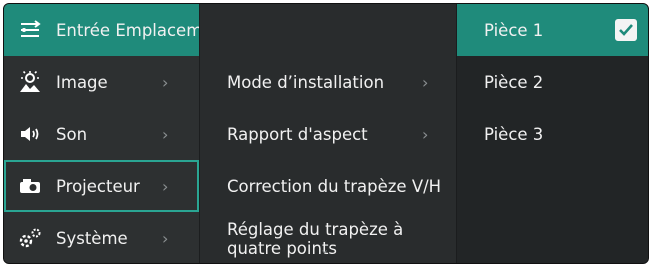 The height and width of the screenshot is (265, 651). Describe the element at coordinates (92, 238) in the screenshot. I see `menu-item-label: Système` at that location.